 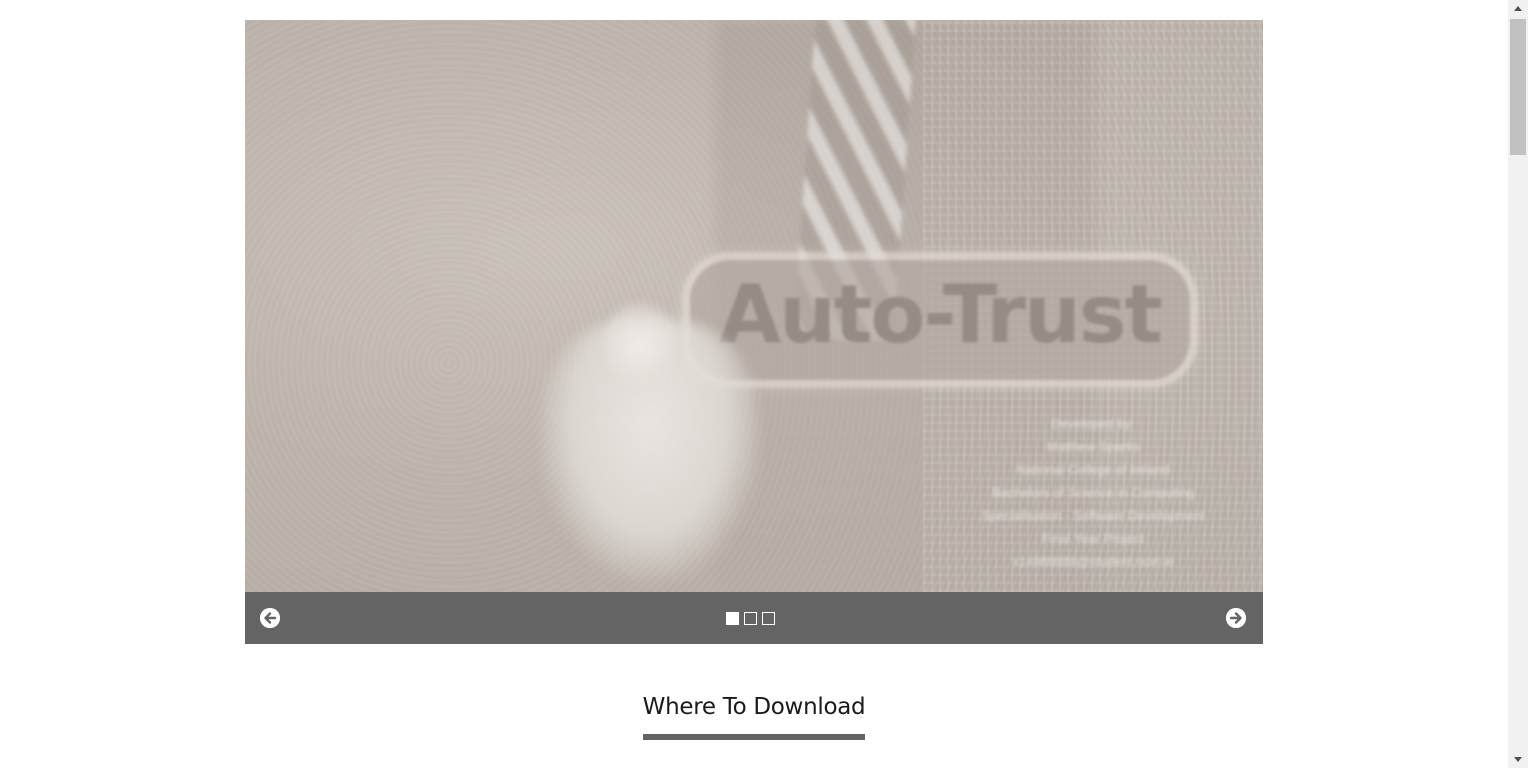 What do you see at coordinates (1093, 538) in the screenshot?
I see `credit-line: Final Year Project` at bounding box center [1093, 538].